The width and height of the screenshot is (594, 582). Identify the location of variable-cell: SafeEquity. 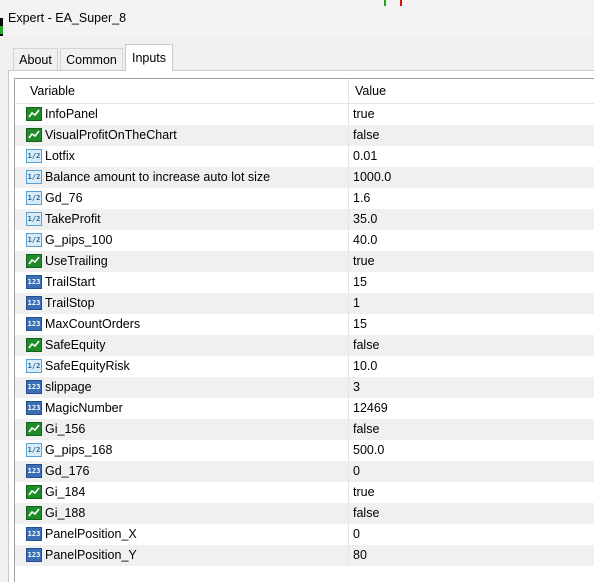
(182, 345).